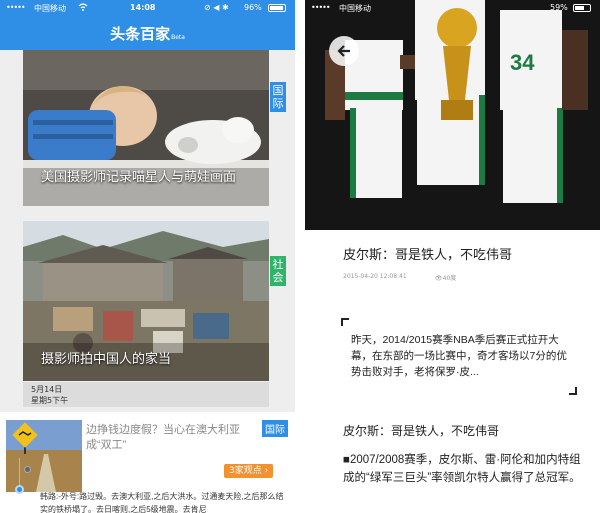 This screenshot has width=600, height=513. What do you see at coordinates (559, 7) in the screenshot?
I see `battery-percent: 59%` at bounding box center [559, 7].